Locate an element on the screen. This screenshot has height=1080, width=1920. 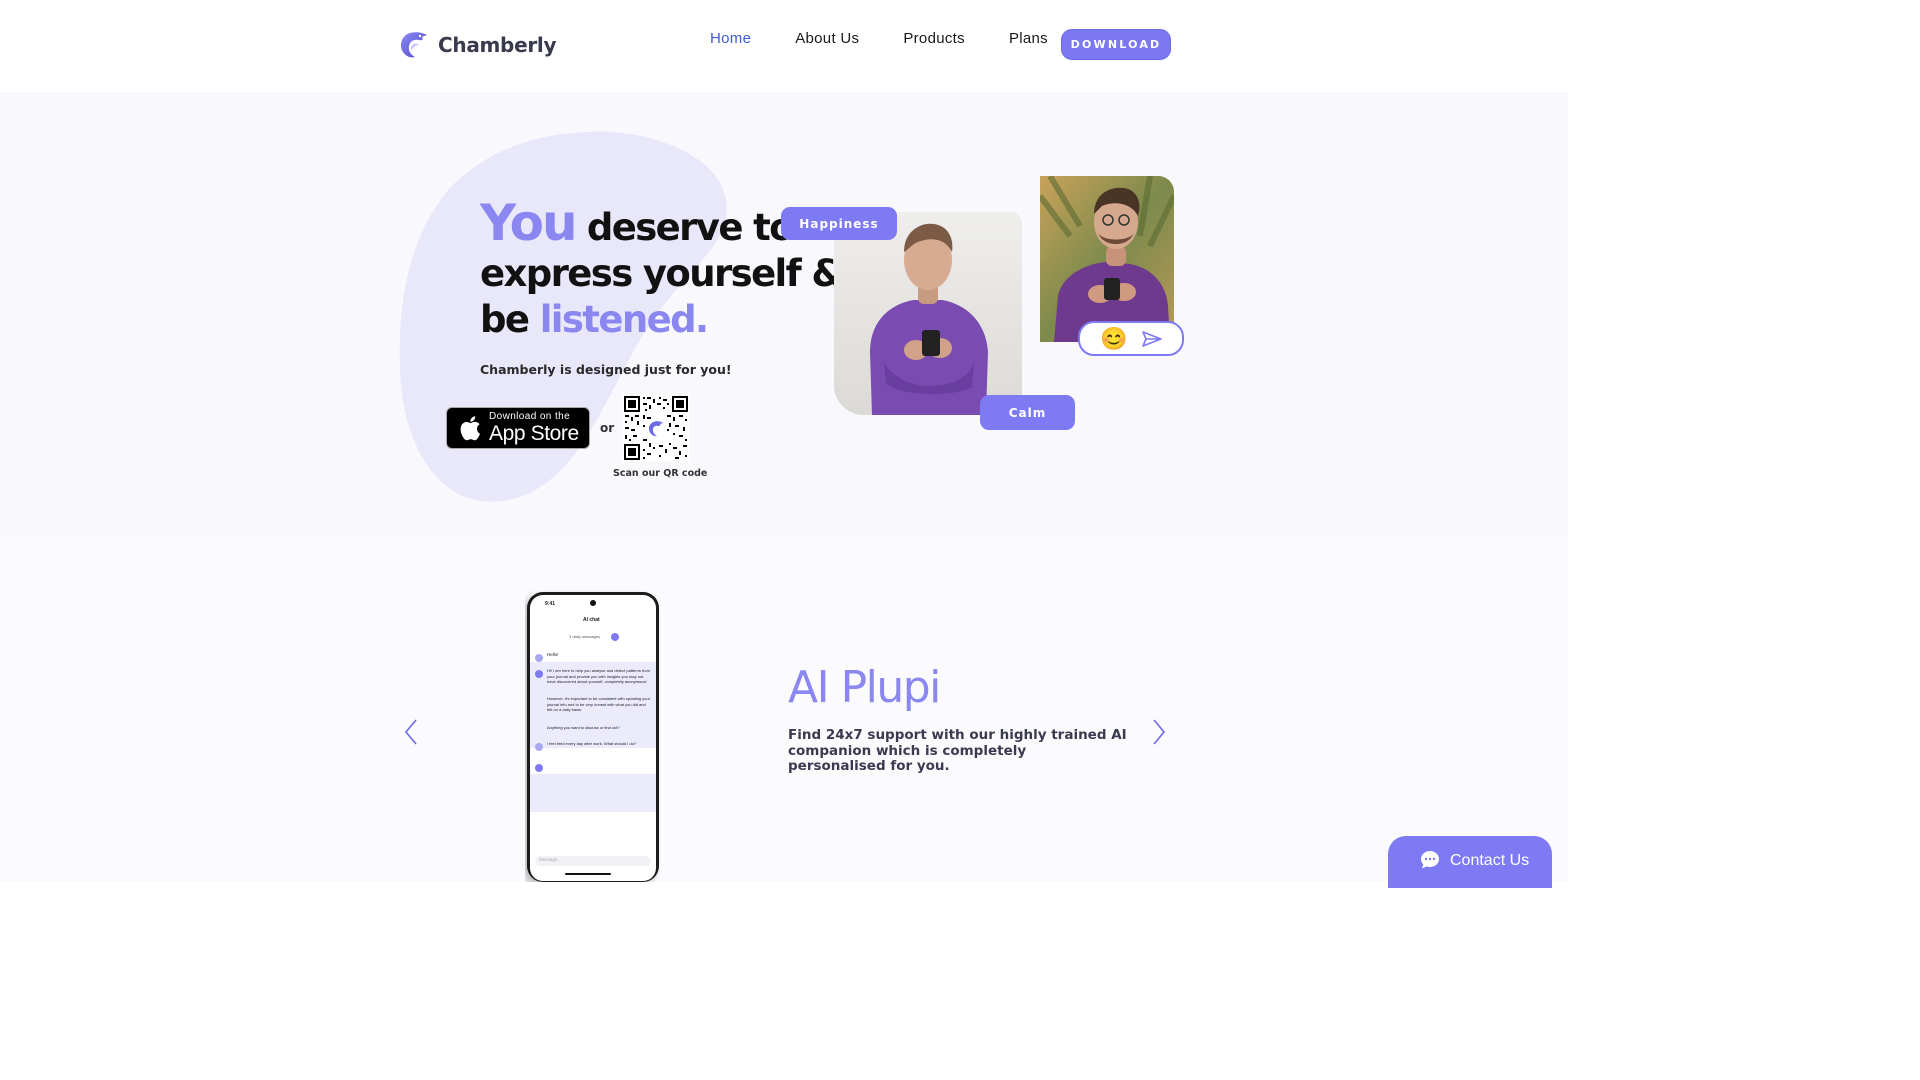
app-store-badge: Download on the App Store is located at coordinates (518, 428).